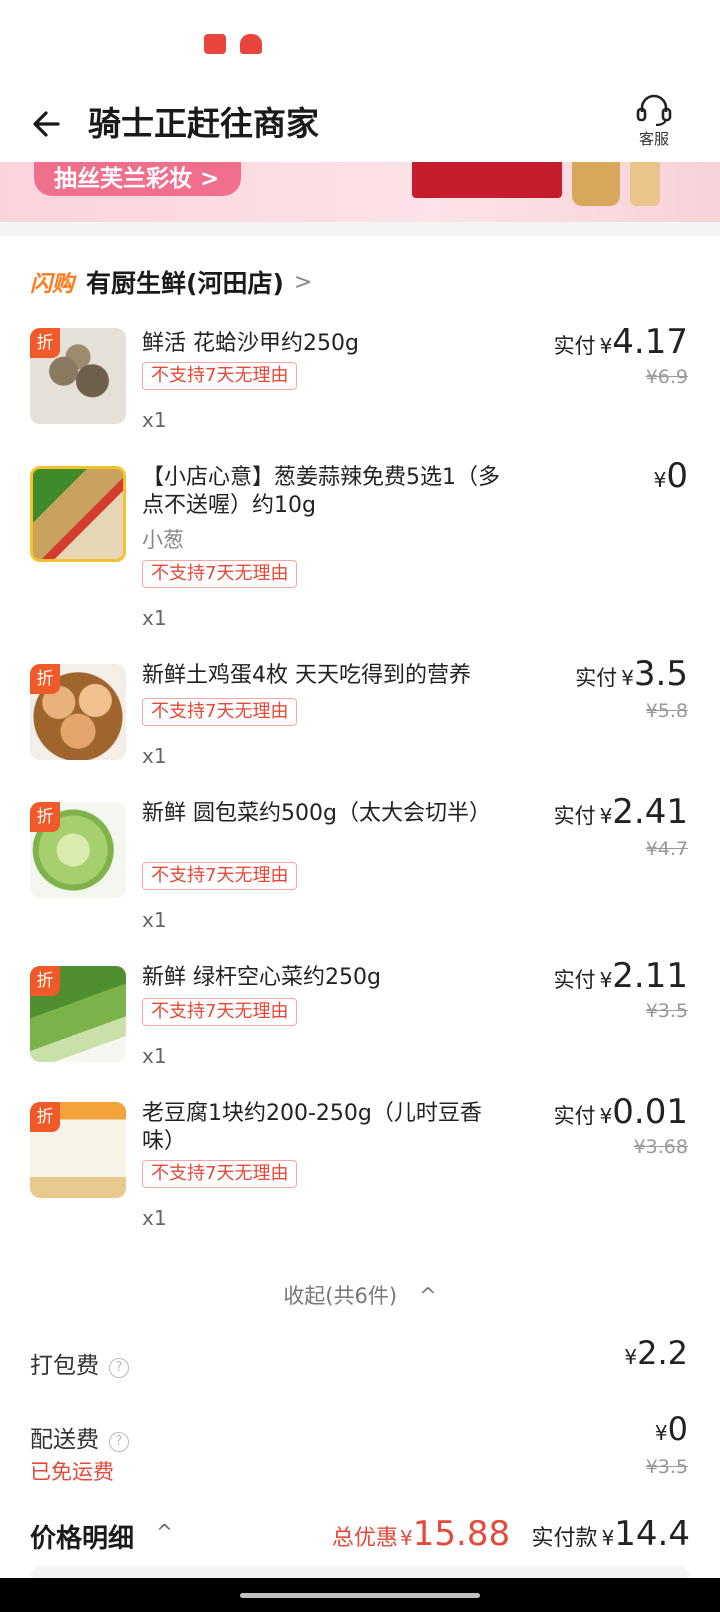  I want to click on shop-link: 闪购 有厨生鲜(河田店) >, so click(171, 282).